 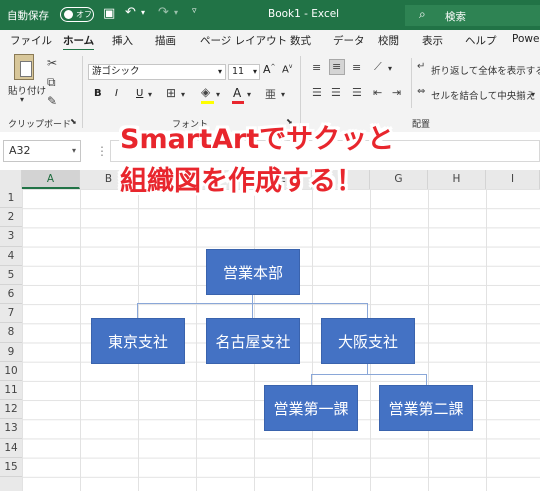 What do you see at coordinates (51, 179) in the screenshot?
I see `column-header-a: A` at bounding box center [51, 179].